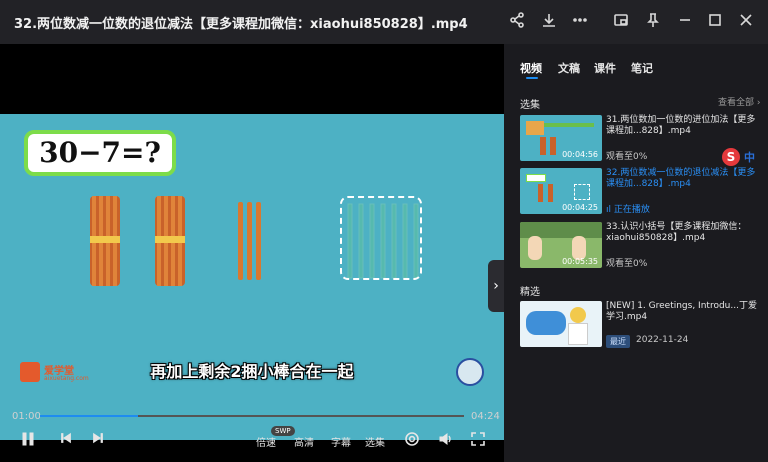  Describe the element at coordinates (746, 21) in the screenshot. I see `close-icon` at that location.